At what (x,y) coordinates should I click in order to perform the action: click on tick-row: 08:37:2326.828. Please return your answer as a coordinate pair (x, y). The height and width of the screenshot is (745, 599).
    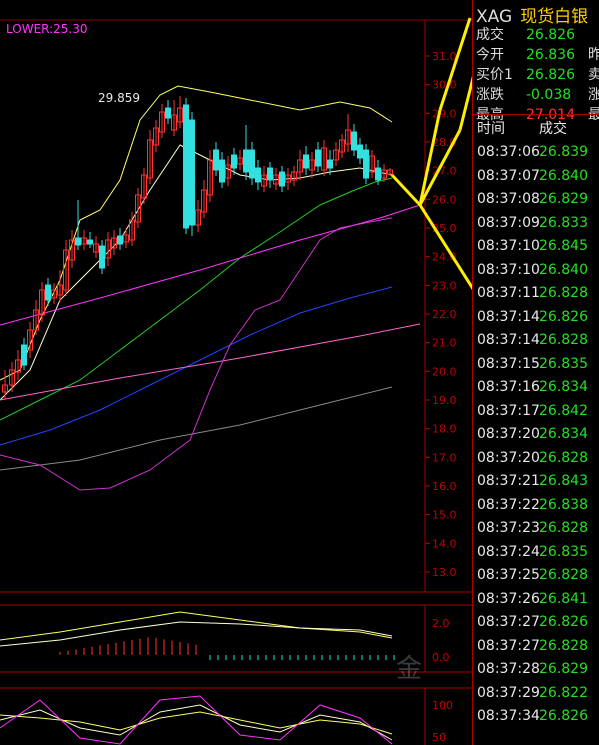
    Looking at the image, I should click on (532, 531).